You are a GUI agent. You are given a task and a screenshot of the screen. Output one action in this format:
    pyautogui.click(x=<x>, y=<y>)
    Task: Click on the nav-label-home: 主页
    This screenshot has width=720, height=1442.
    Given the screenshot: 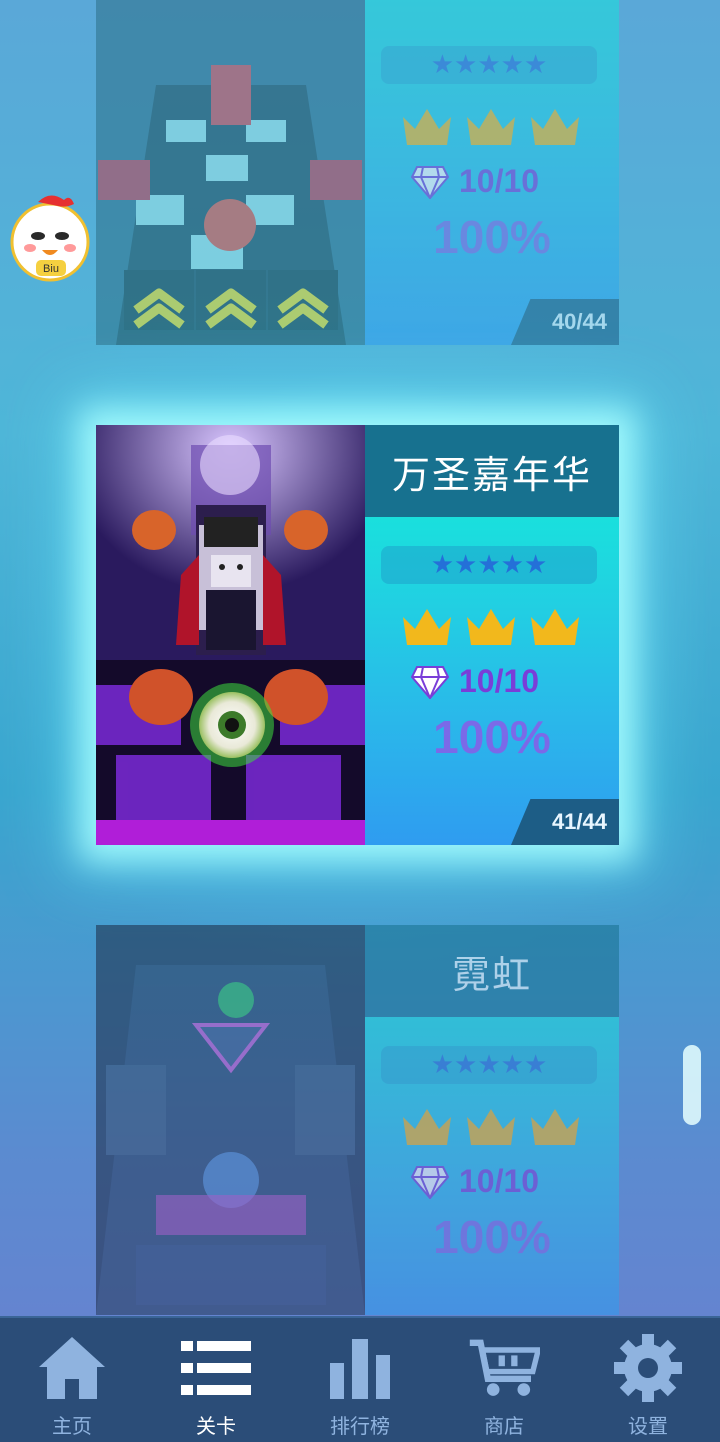 What is the action you would take?
    pyautogui.click(x=72, y=1426)
    